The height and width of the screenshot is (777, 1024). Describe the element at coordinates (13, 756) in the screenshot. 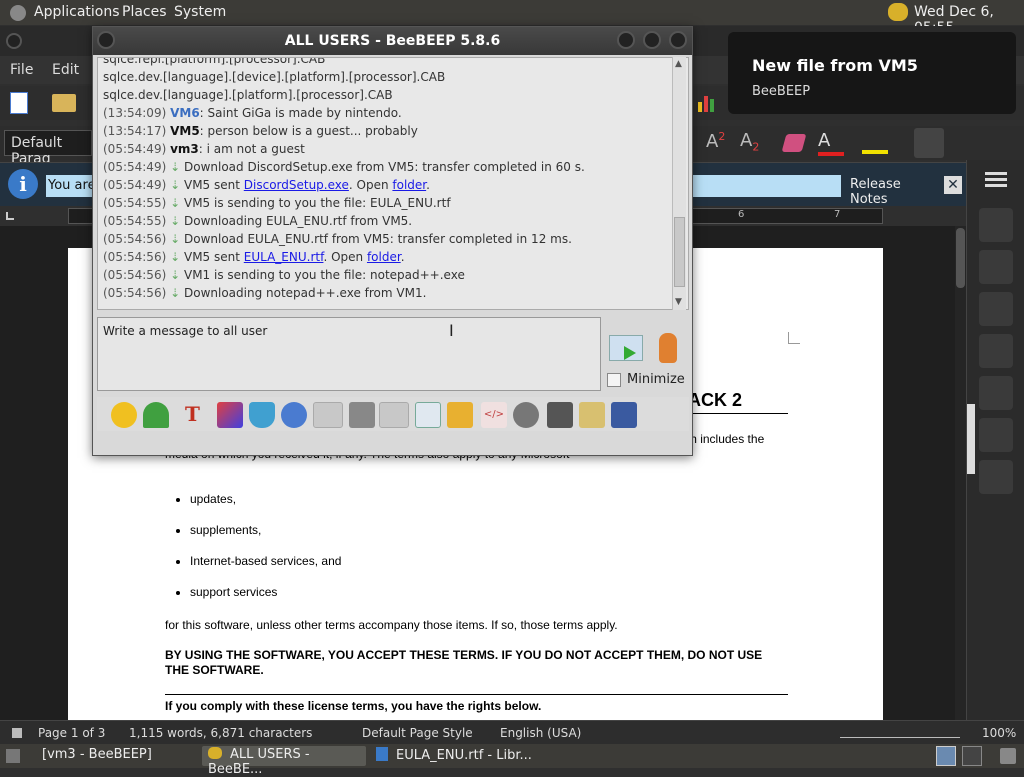

I see `show-desktop-icon` at that location.